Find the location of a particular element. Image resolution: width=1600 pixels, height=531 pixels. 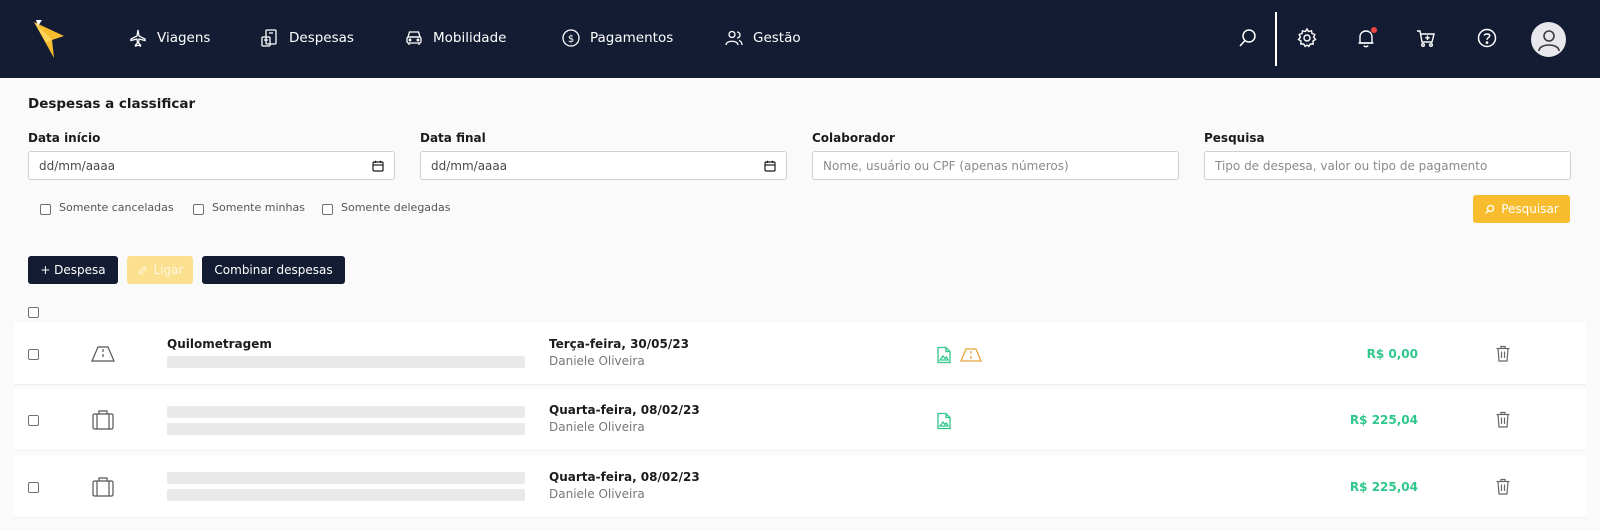

nav-viagens-label: Viagens is located at coordinates (184, 38).